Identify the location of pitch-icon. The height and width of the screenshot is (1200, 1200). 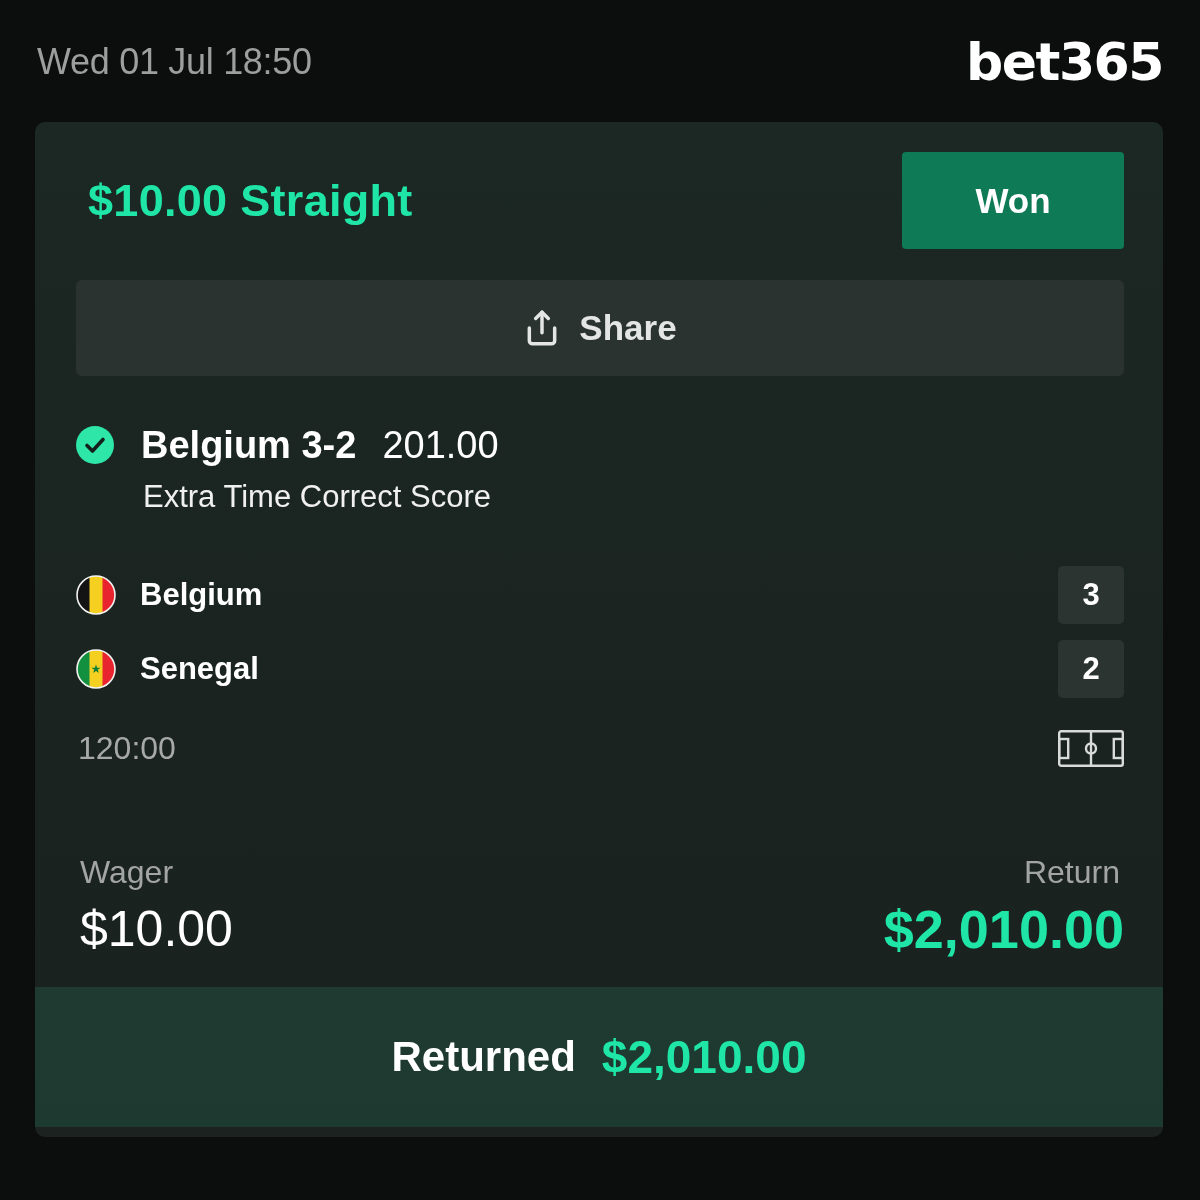
(1091, 748).